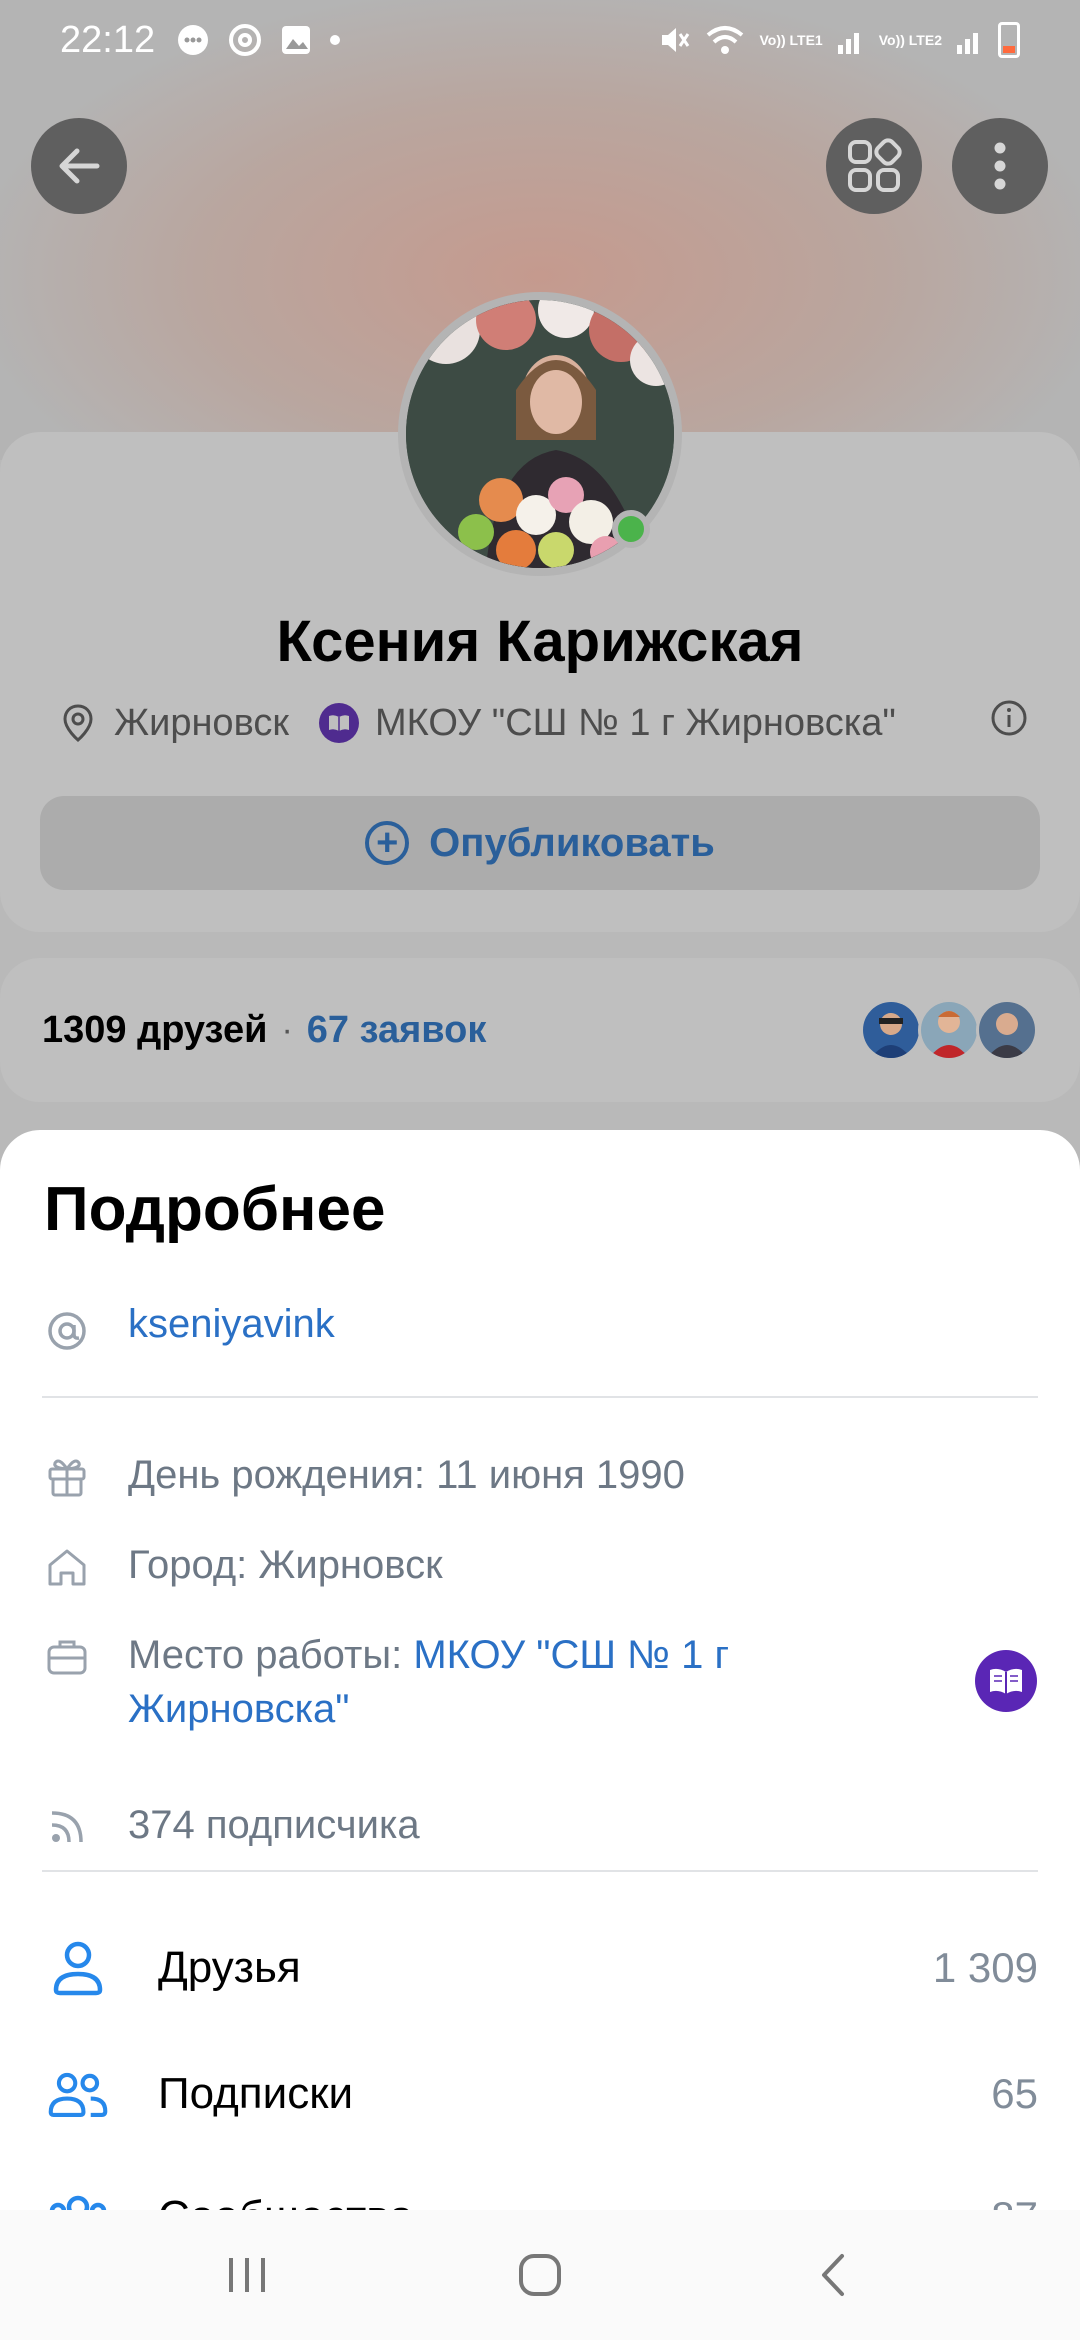  What do you see at coordinates (78, 723) in the screenshot?
I see `location-pin-icon` at bounding box center [78, 723].